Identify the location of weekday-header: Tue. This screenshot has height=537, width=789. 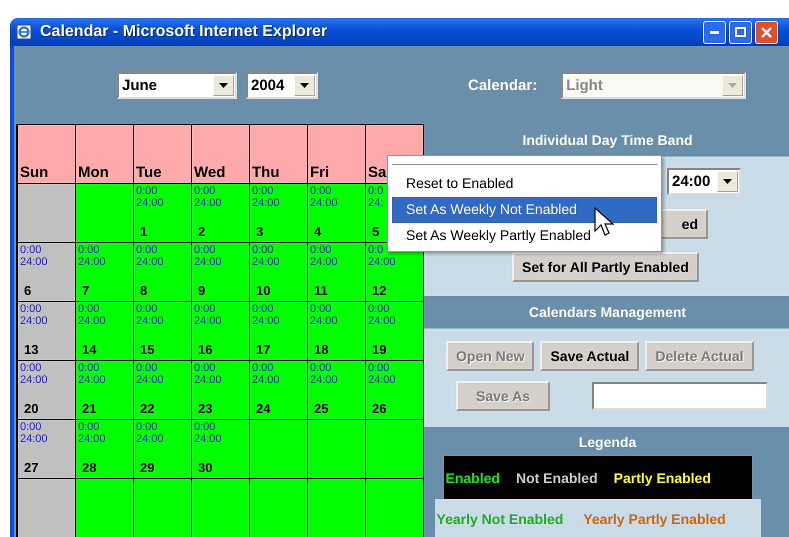
(163, 154).